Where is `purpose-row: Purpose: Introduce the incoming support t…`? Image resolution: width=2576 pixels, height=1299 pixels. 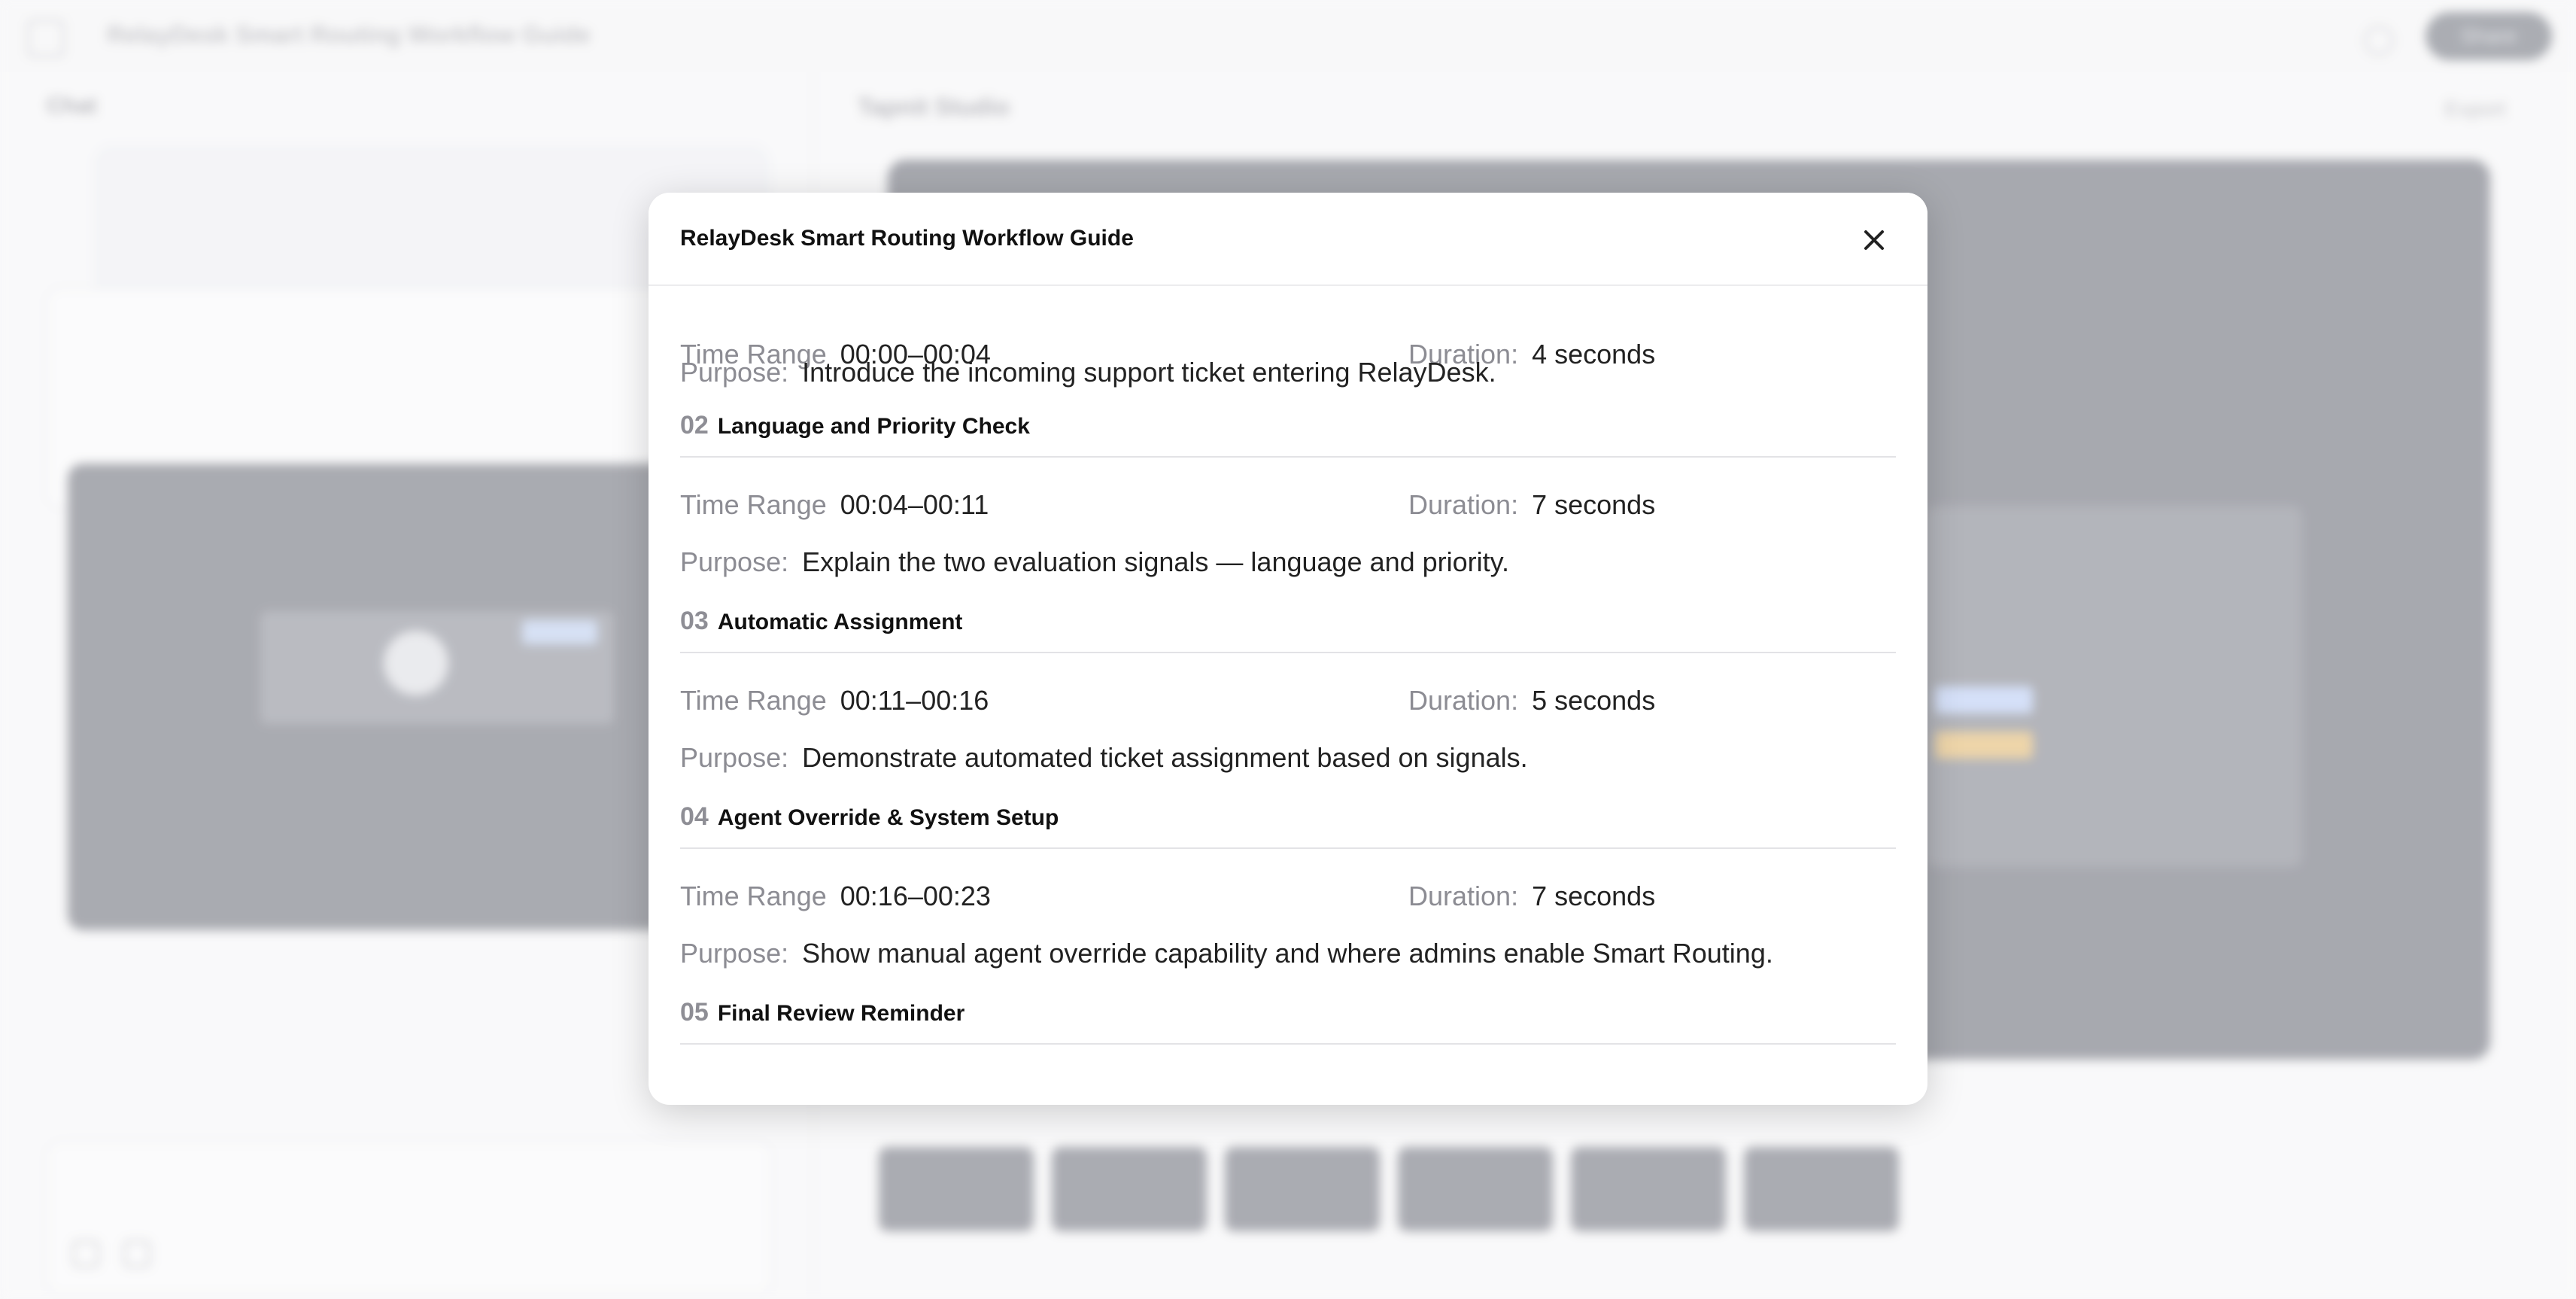 purpose-row: Purpose: Introduce the incoming support t… is located at coordinates (1288, 372).